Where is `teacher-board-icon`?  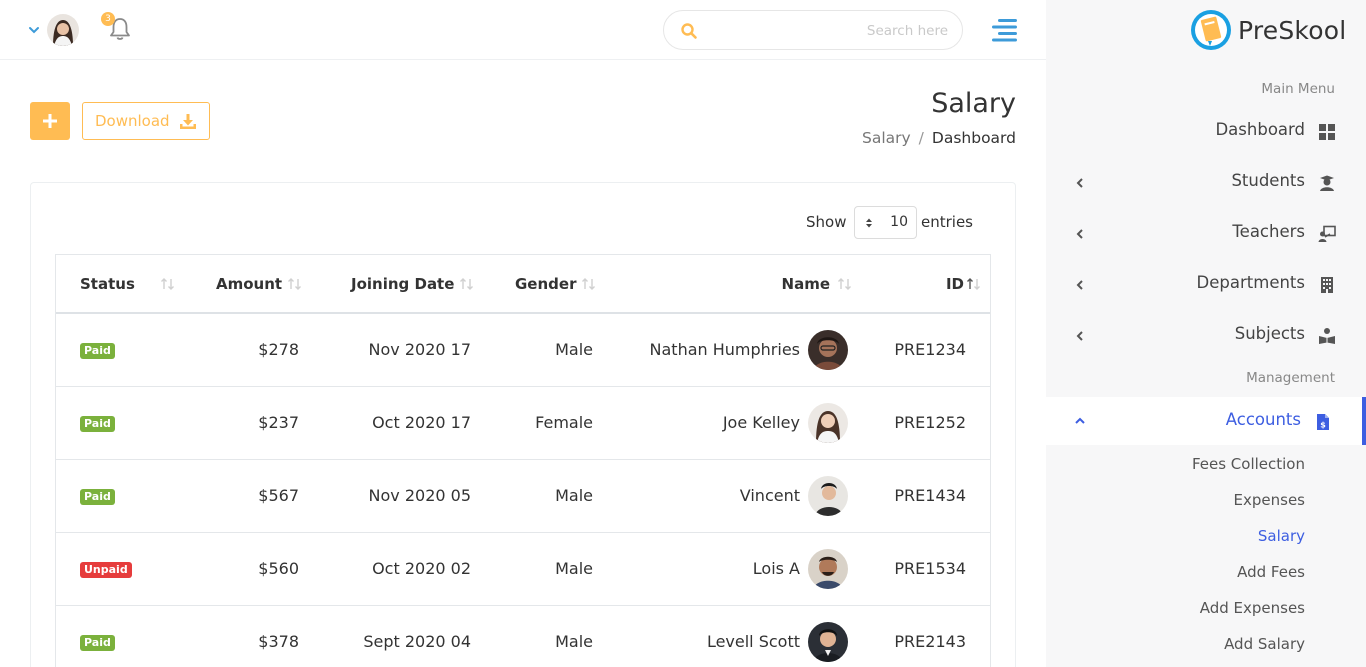 teacher-board-icon is located at coordinates (1327, 233).